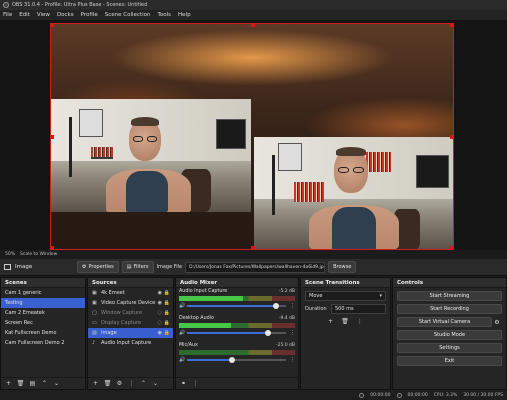  I want to click on scene-item: Cam 1 generic, so click(43, 293).